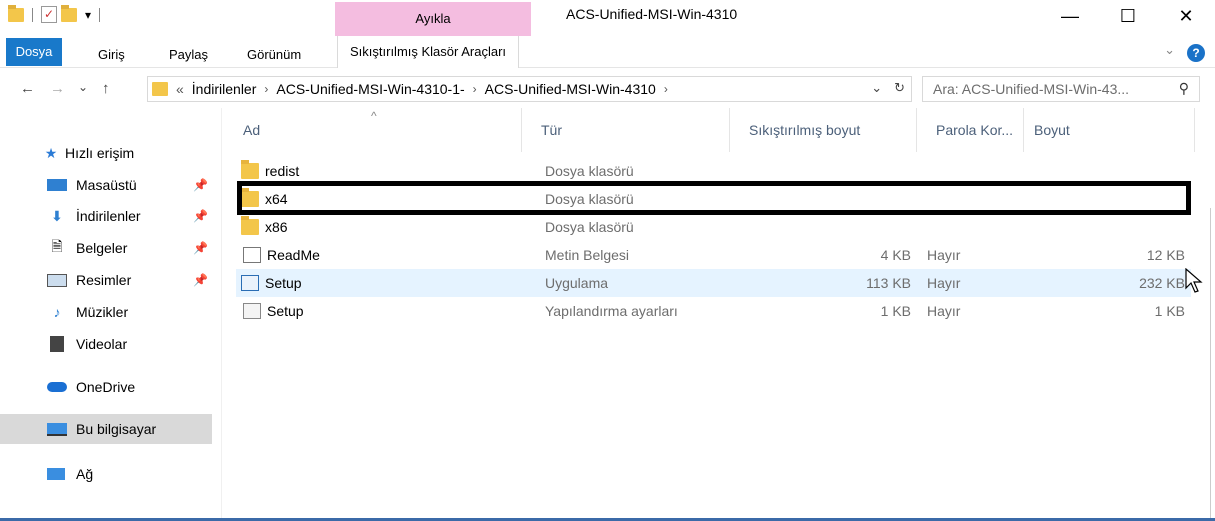  I want to click on column-header-label: Ad, so click(252, 130).